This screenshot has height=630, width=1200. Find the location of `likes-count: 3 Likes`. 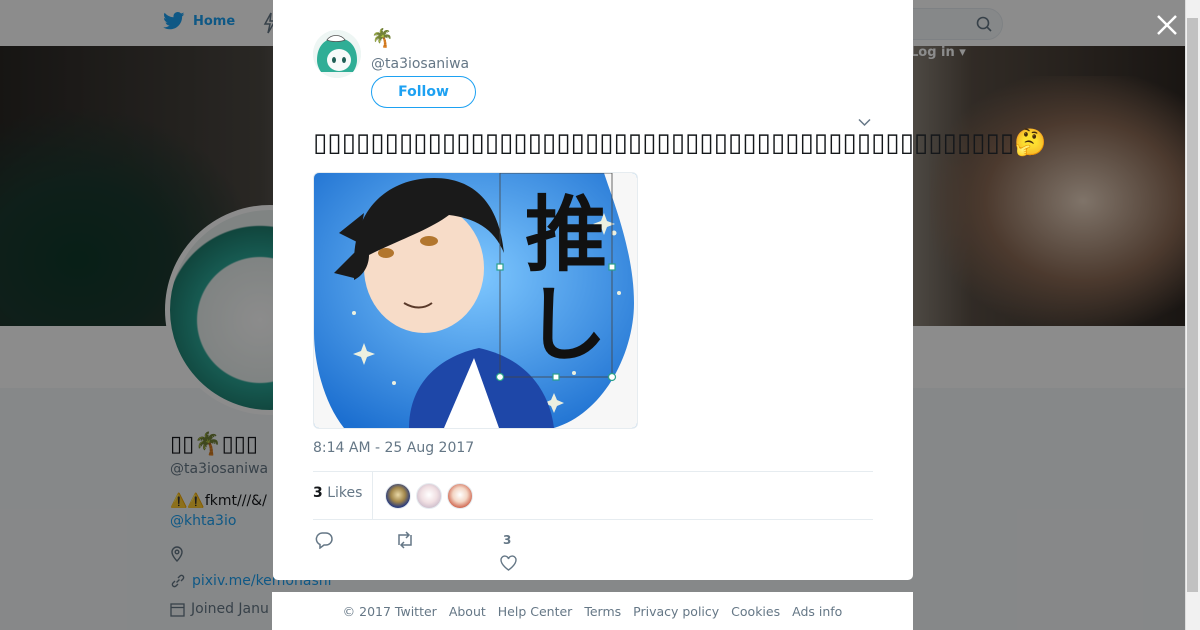

likes-count: 3 Likes is located at coordinates (337, 493).